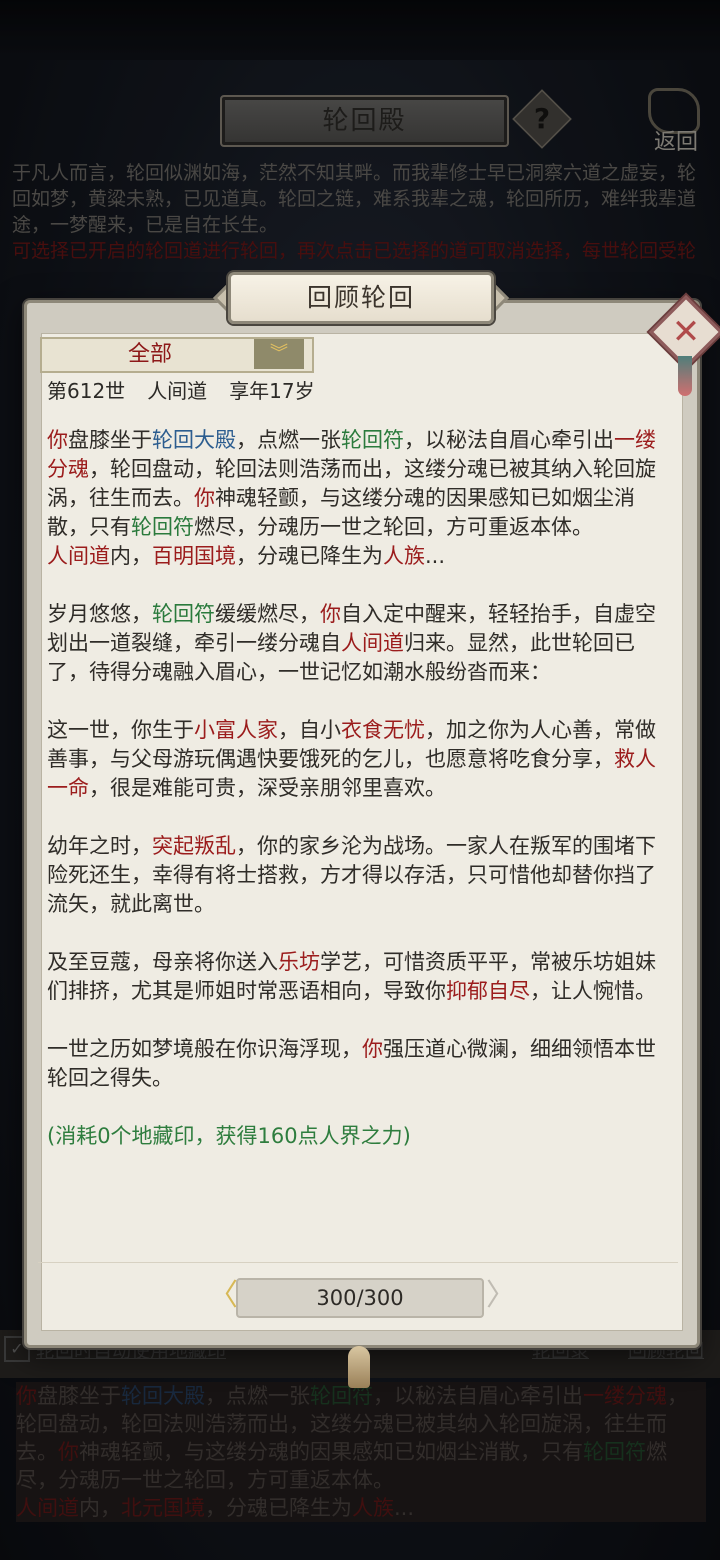 The image size is (720, 1560). I want to click on life-path: 人间道, so click(177, 391).